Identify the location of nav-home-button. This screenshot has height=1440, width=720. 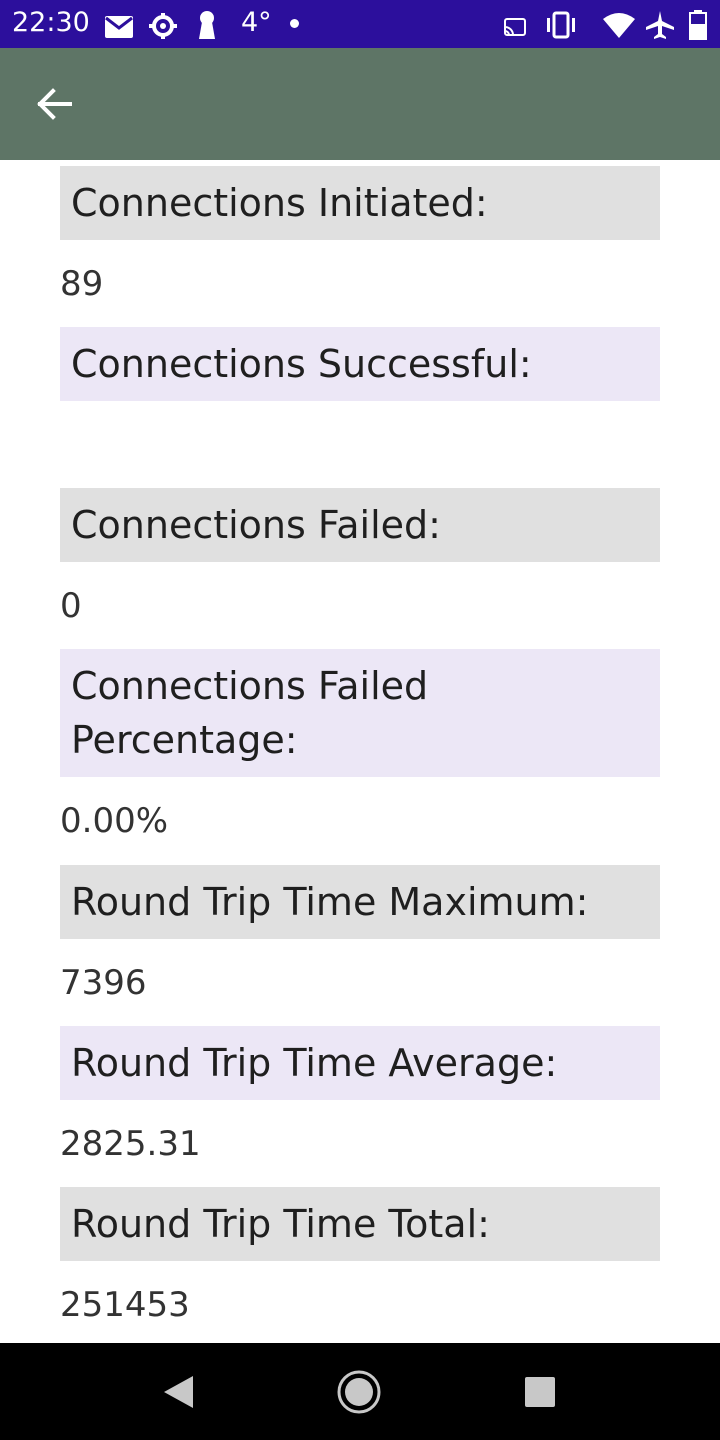
(359, 1392).